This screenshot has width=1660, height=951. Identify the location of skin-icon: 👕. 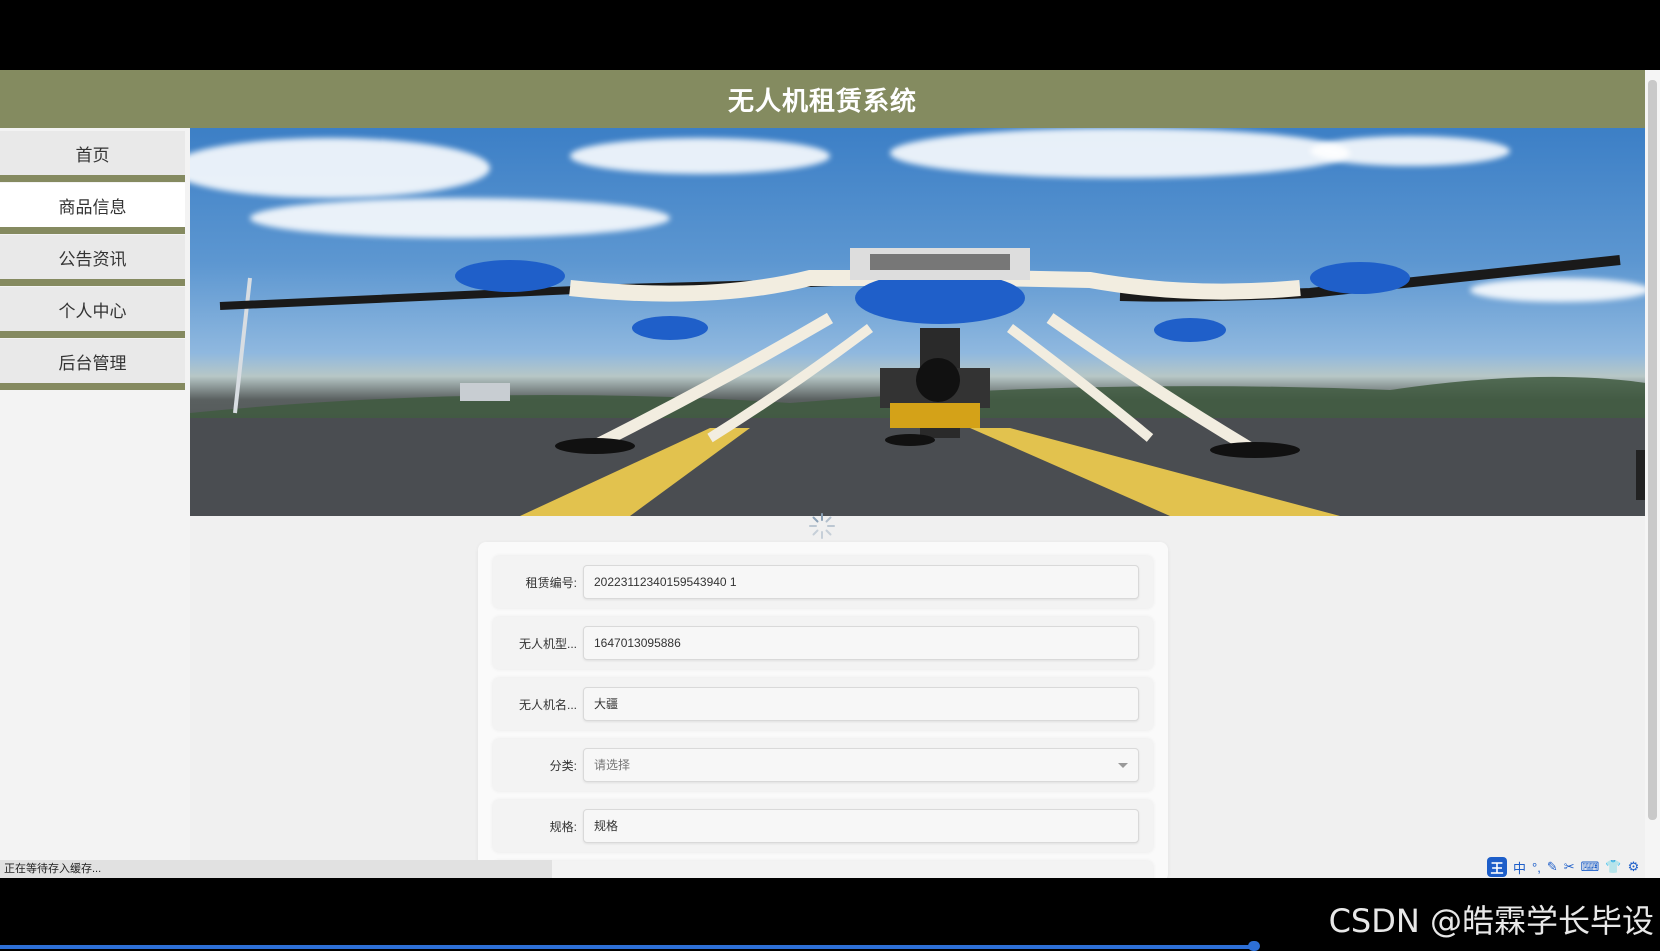
(1613, 867).